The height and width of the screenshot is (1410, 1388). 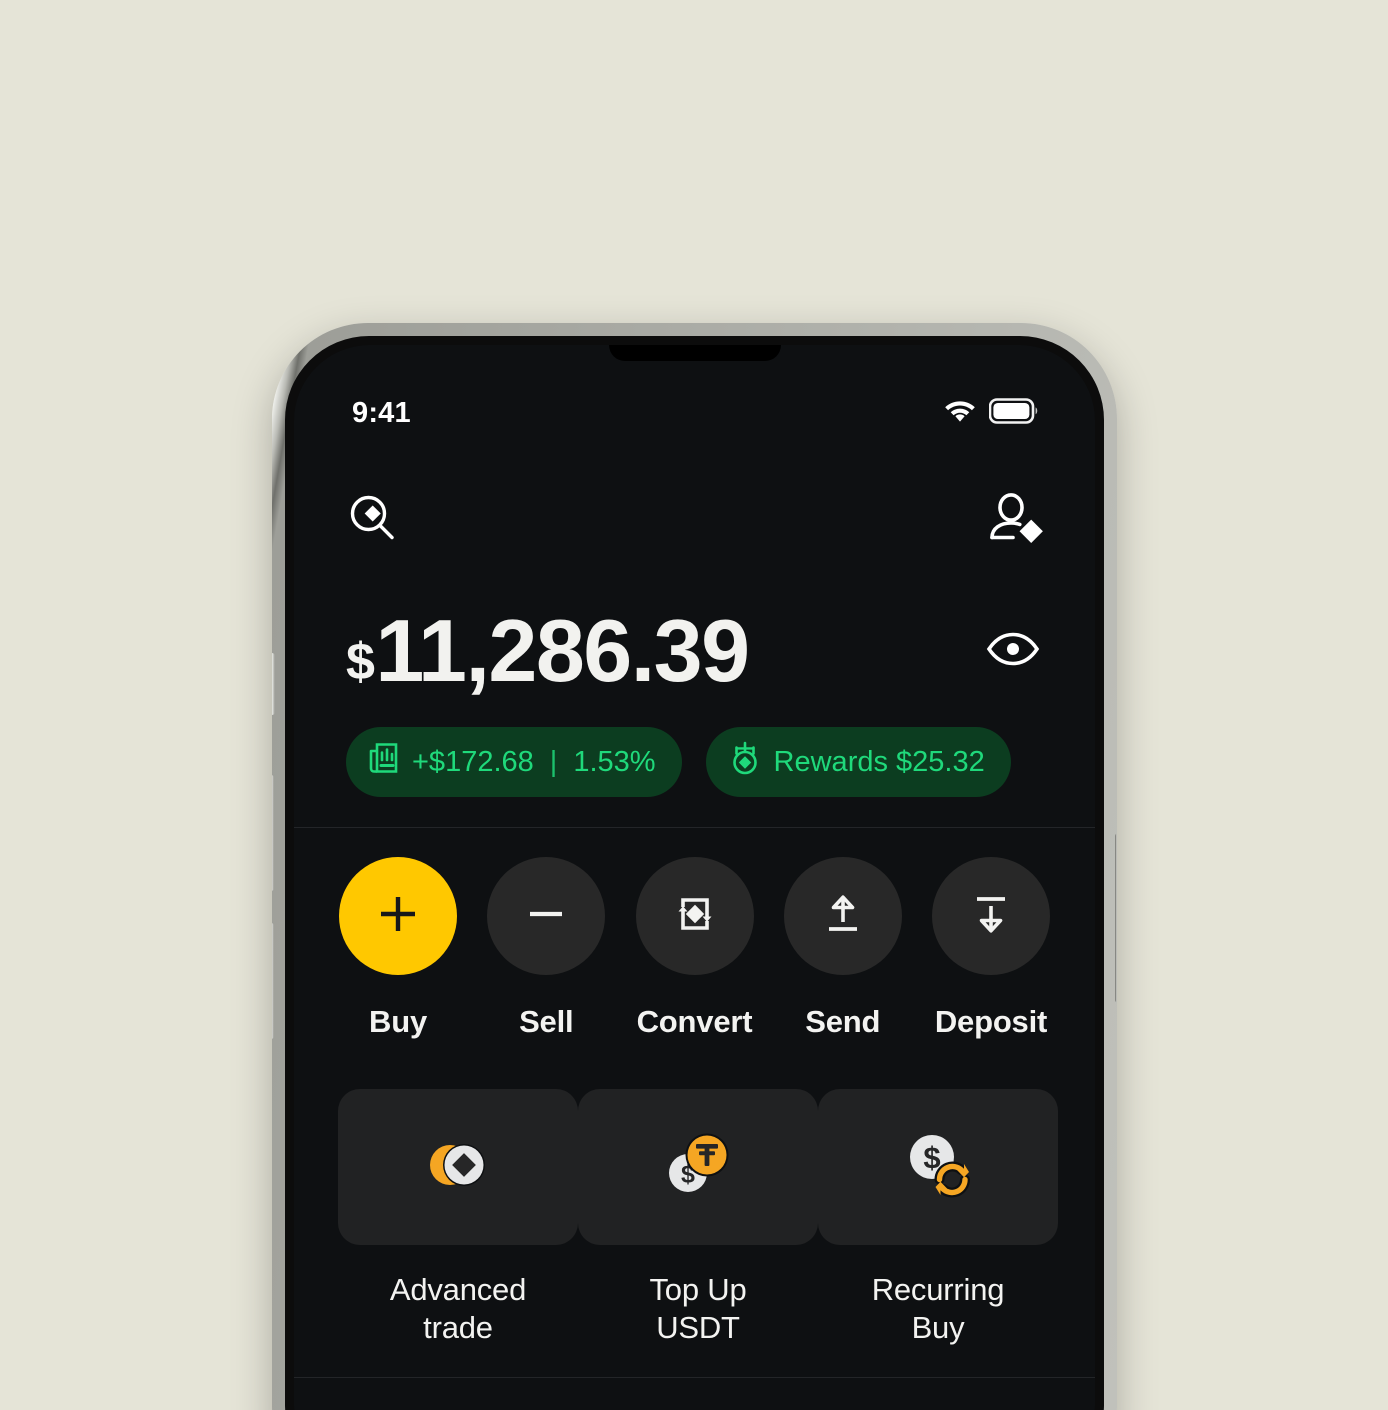 I want to click on wifi-icon, so click(x=960, y=413).